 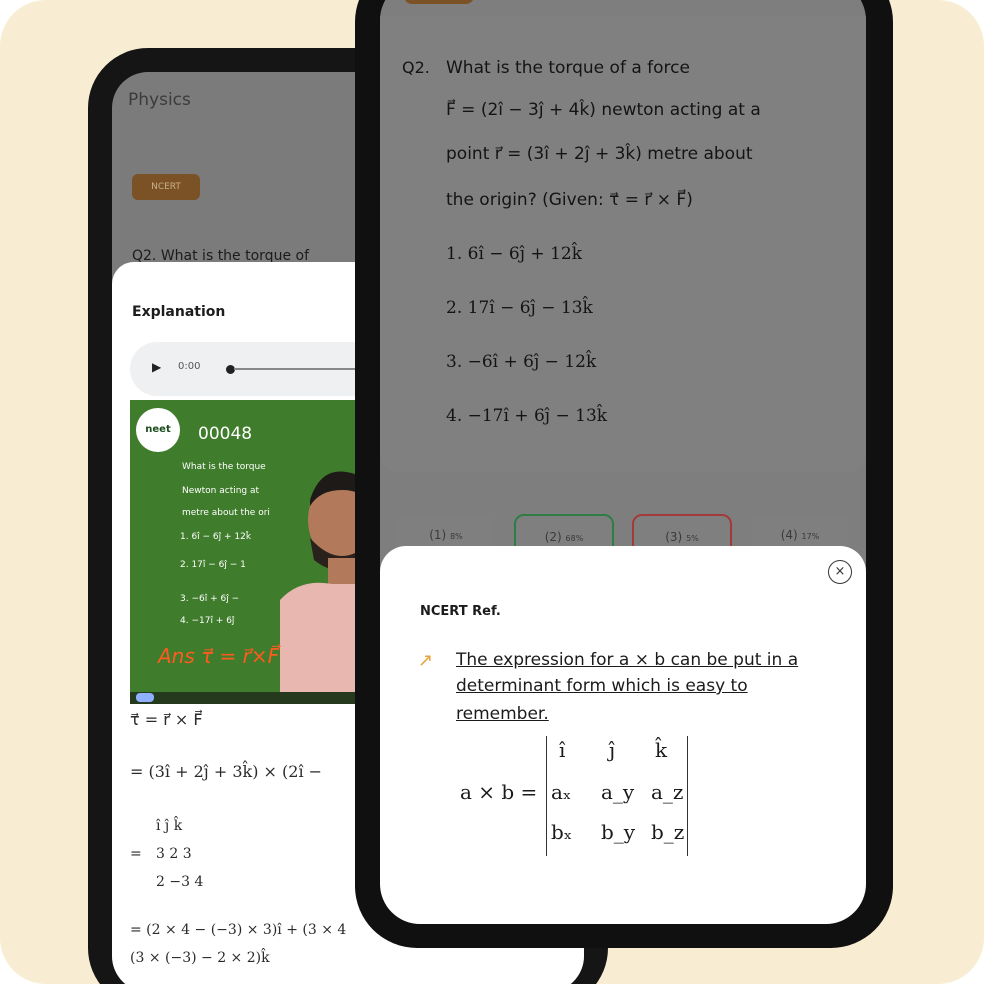 What do you see at coordinates (602, 686) in the screenshot?
I see `ncert-ref-link: determinant form which is easy to` at bounding box center [602, 686].